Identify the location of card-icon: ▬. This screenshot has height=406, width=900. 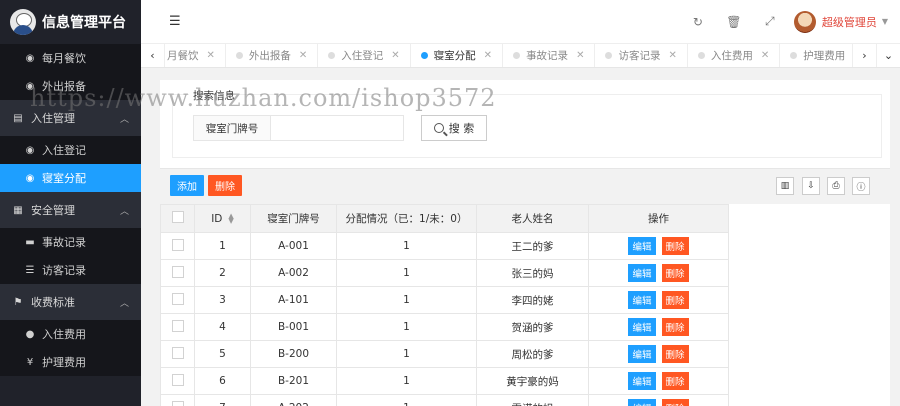
(30, 242).